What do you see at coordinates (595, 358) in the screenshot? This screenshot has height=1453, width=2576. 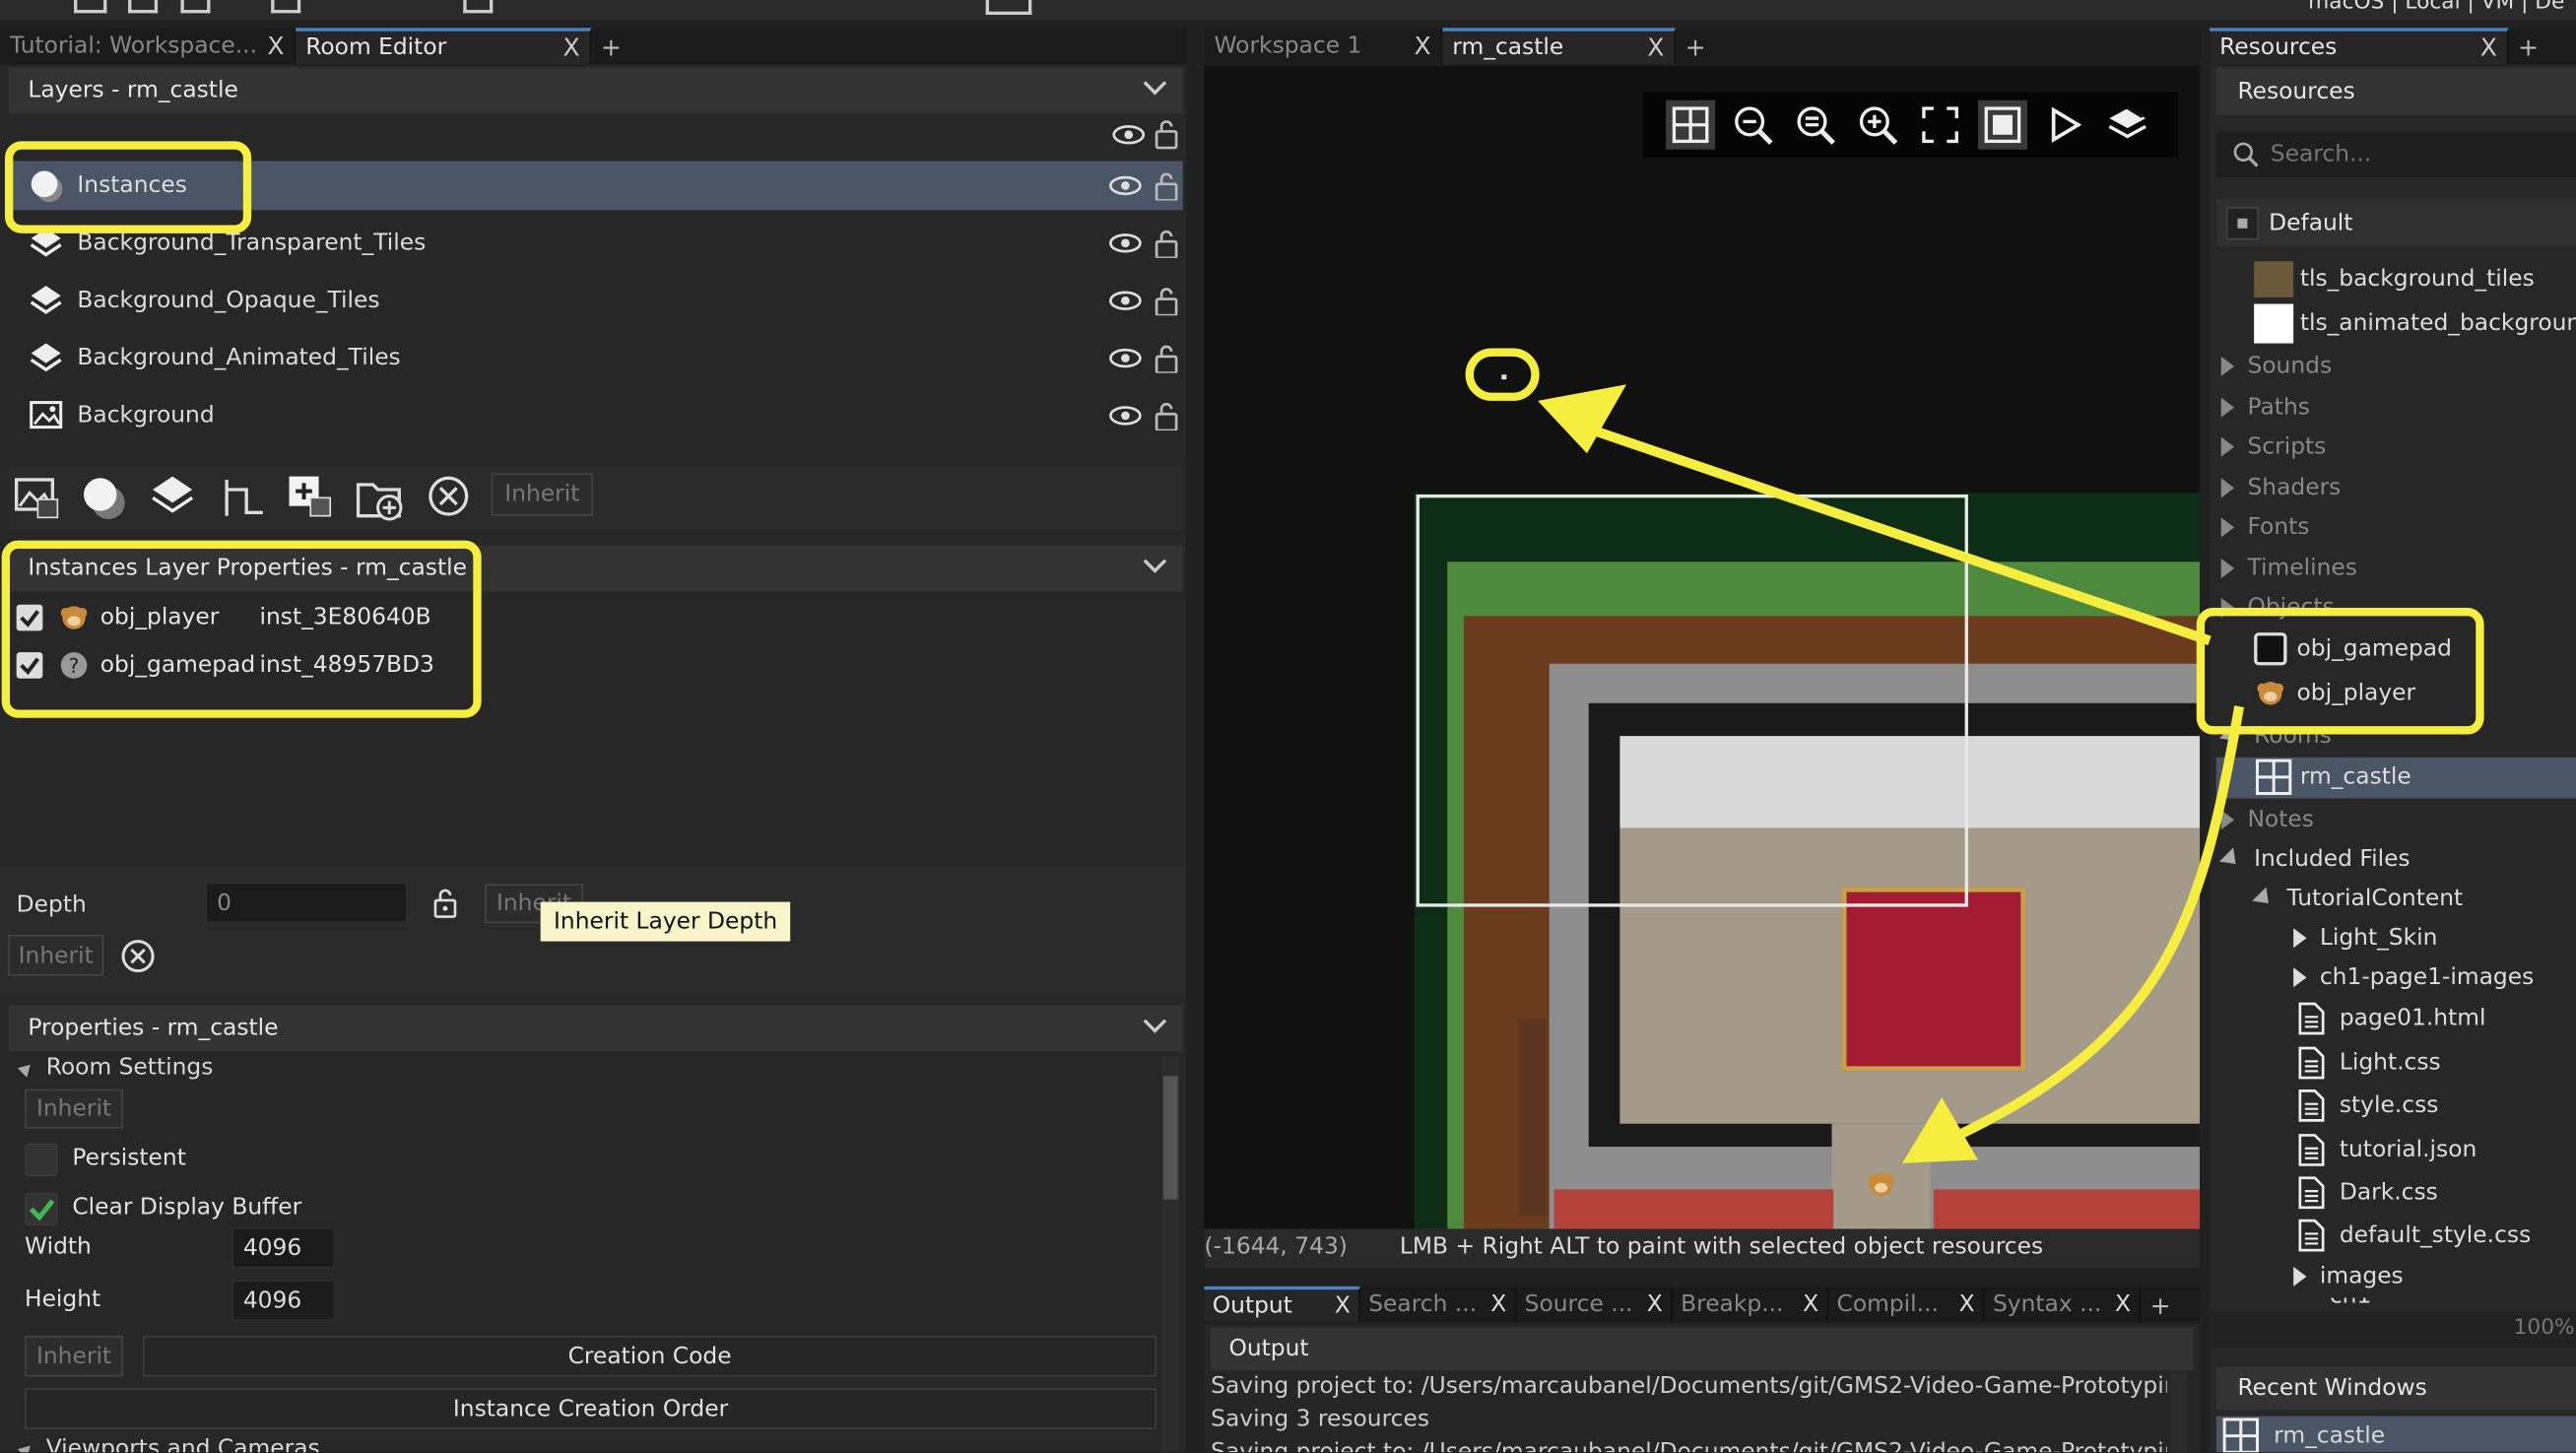 I see `layer-row-animated-tiles: Background_Animated_Tiles` at bounding box center [595, 358].